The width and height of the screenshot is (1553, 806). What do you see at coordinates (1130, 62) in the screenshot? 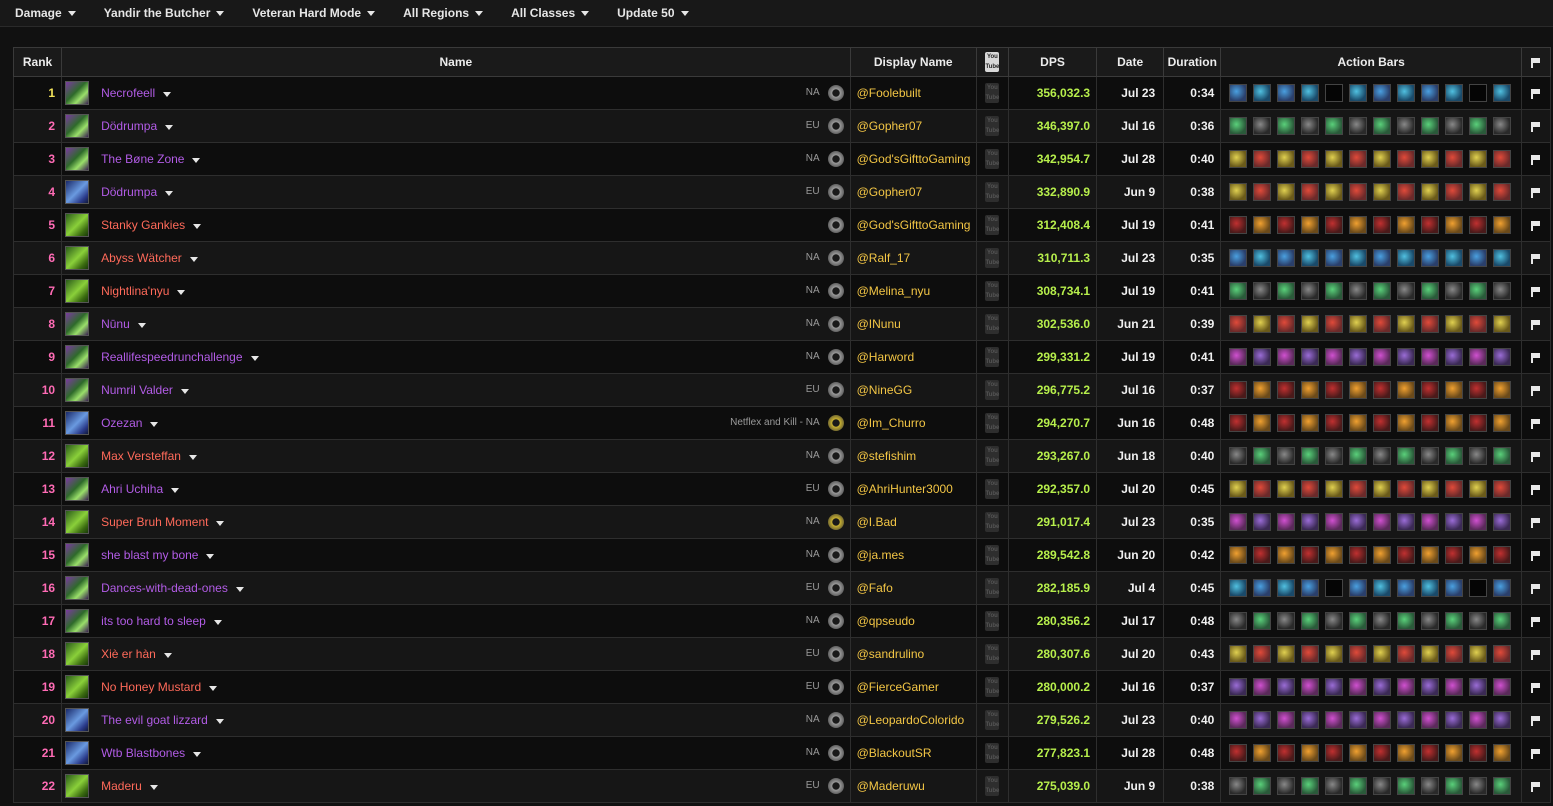
I see `column-header-date: Date` at bounding box center [1130, 62].